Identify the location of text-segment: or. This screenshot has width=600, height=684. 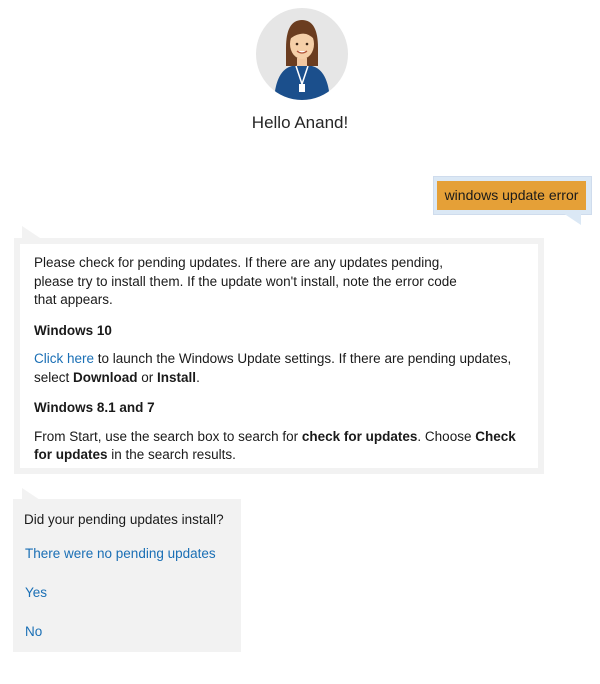
(147, 377).